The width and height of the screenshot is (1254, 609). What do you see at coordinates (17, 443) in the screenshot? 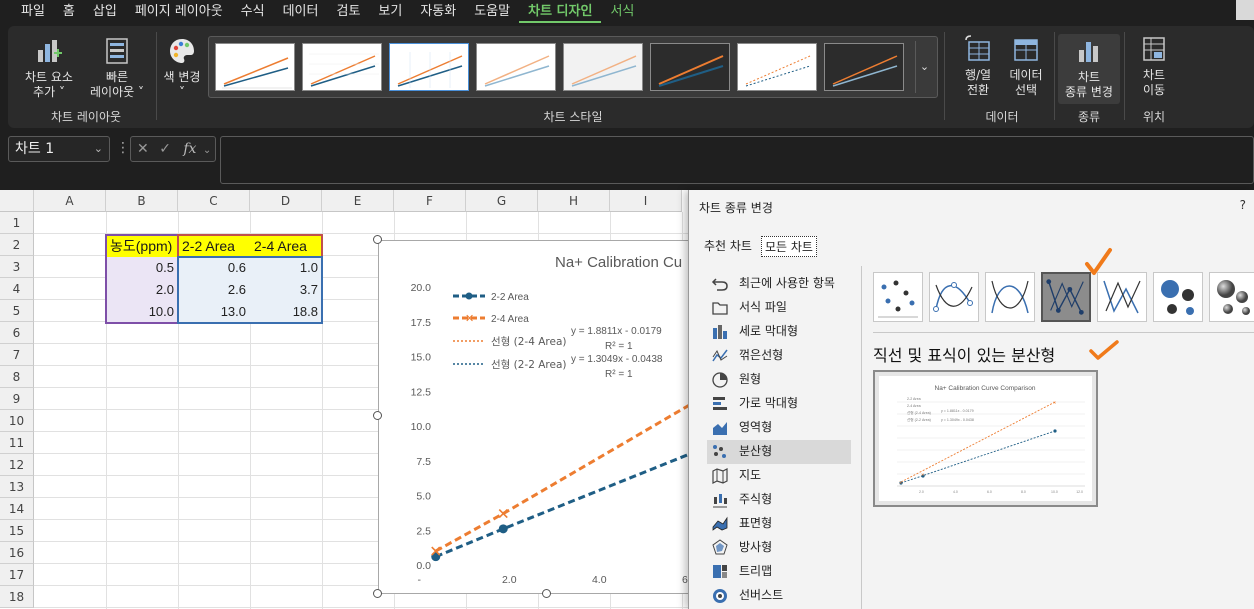
I see `row-header-11: 11` at bounding box center [17, 443].